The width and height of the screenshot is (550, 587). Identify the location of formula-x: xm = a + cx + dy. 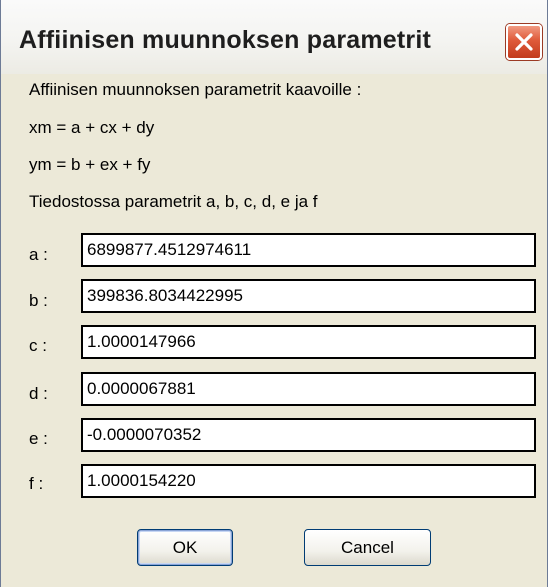
(92, 127).